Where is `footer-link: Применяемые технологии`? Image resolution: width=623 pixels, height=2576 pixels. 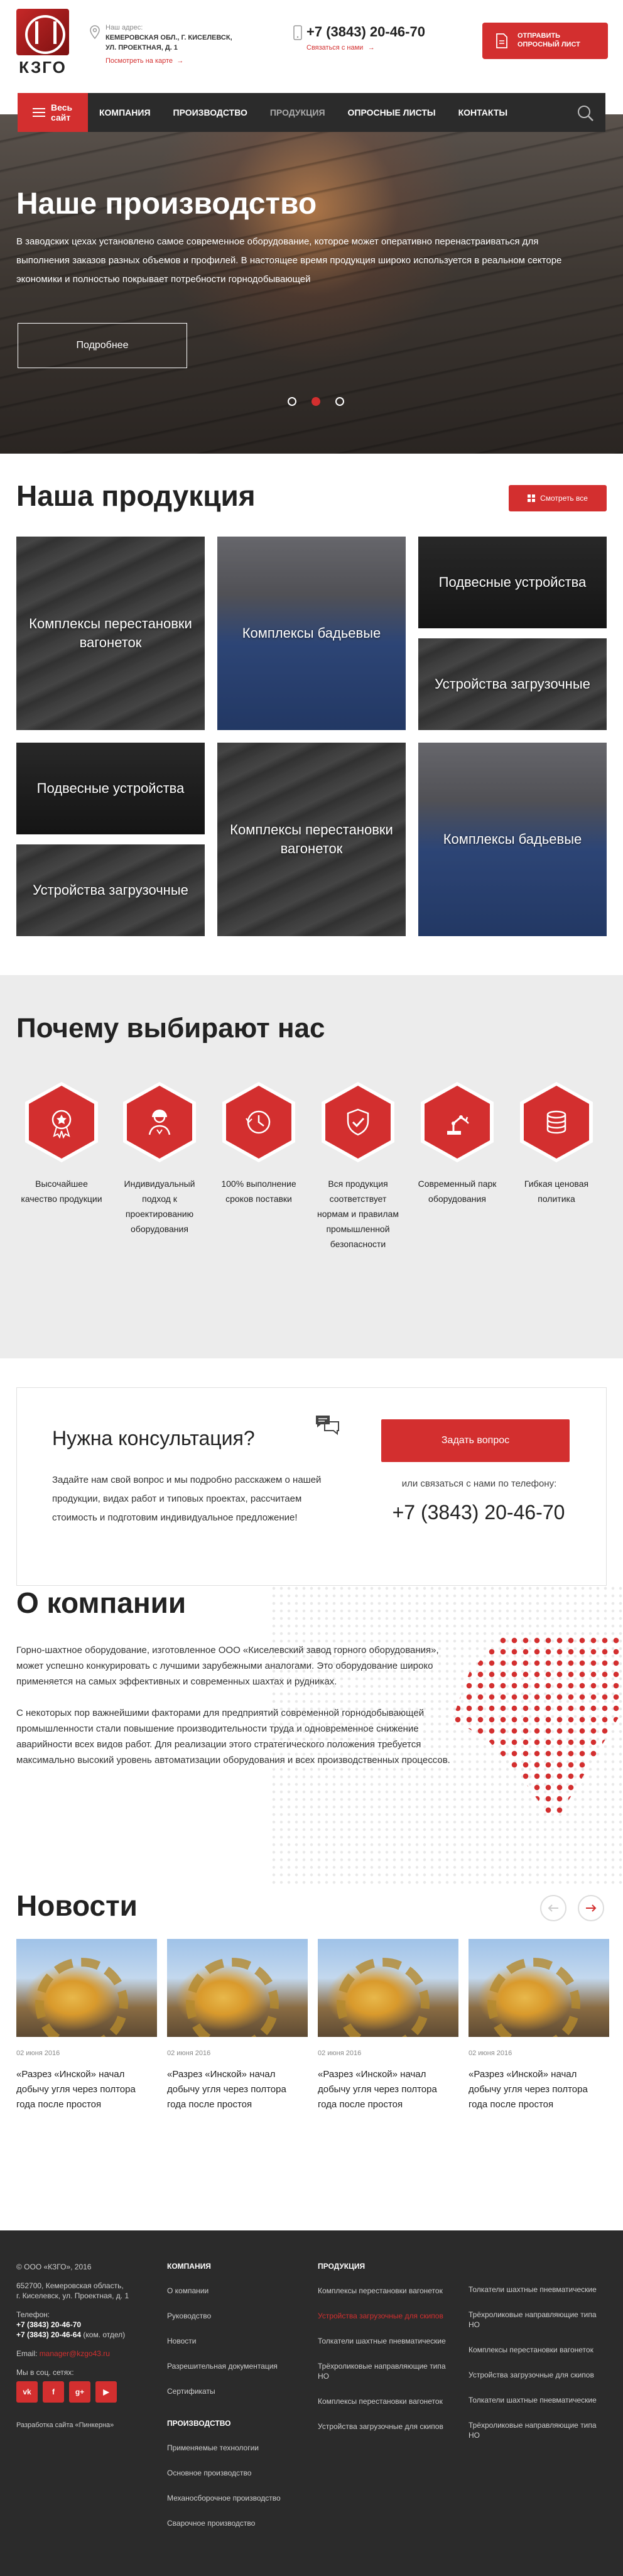 footer-link: Применяемые технологии is located at coordinates (233, 2448).